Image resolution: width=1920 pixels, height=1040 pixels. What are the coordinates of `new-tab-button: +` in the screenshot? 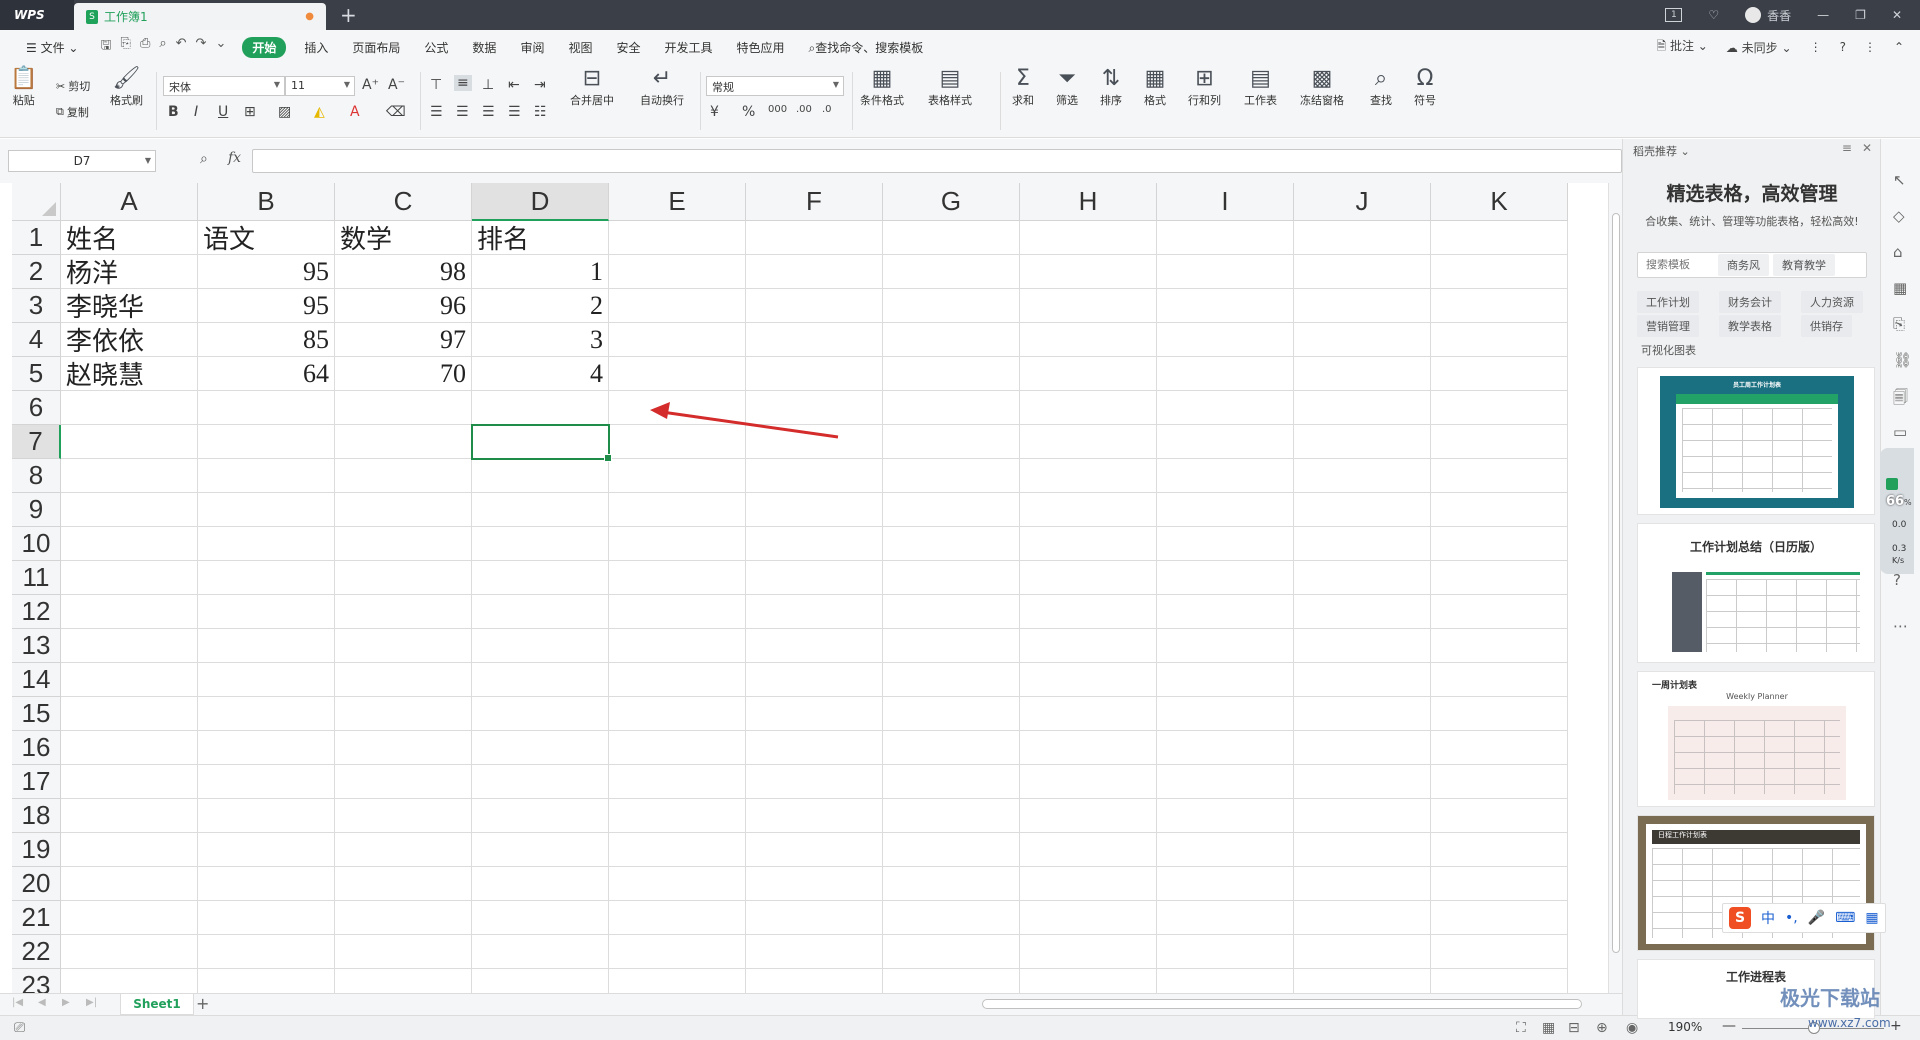 It's located at (348, 15).